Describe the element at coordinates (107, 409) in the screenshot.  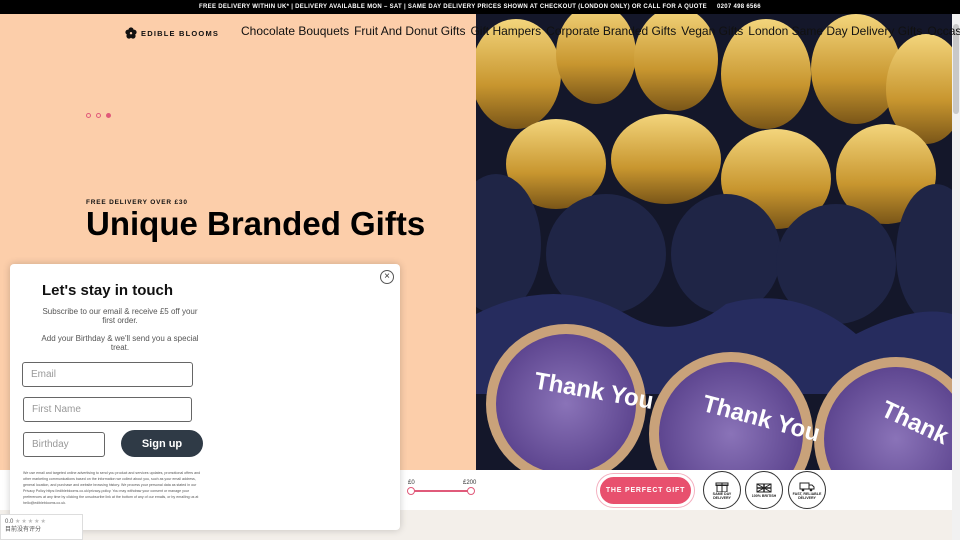
I see `first-name-field: First Name` at that location.